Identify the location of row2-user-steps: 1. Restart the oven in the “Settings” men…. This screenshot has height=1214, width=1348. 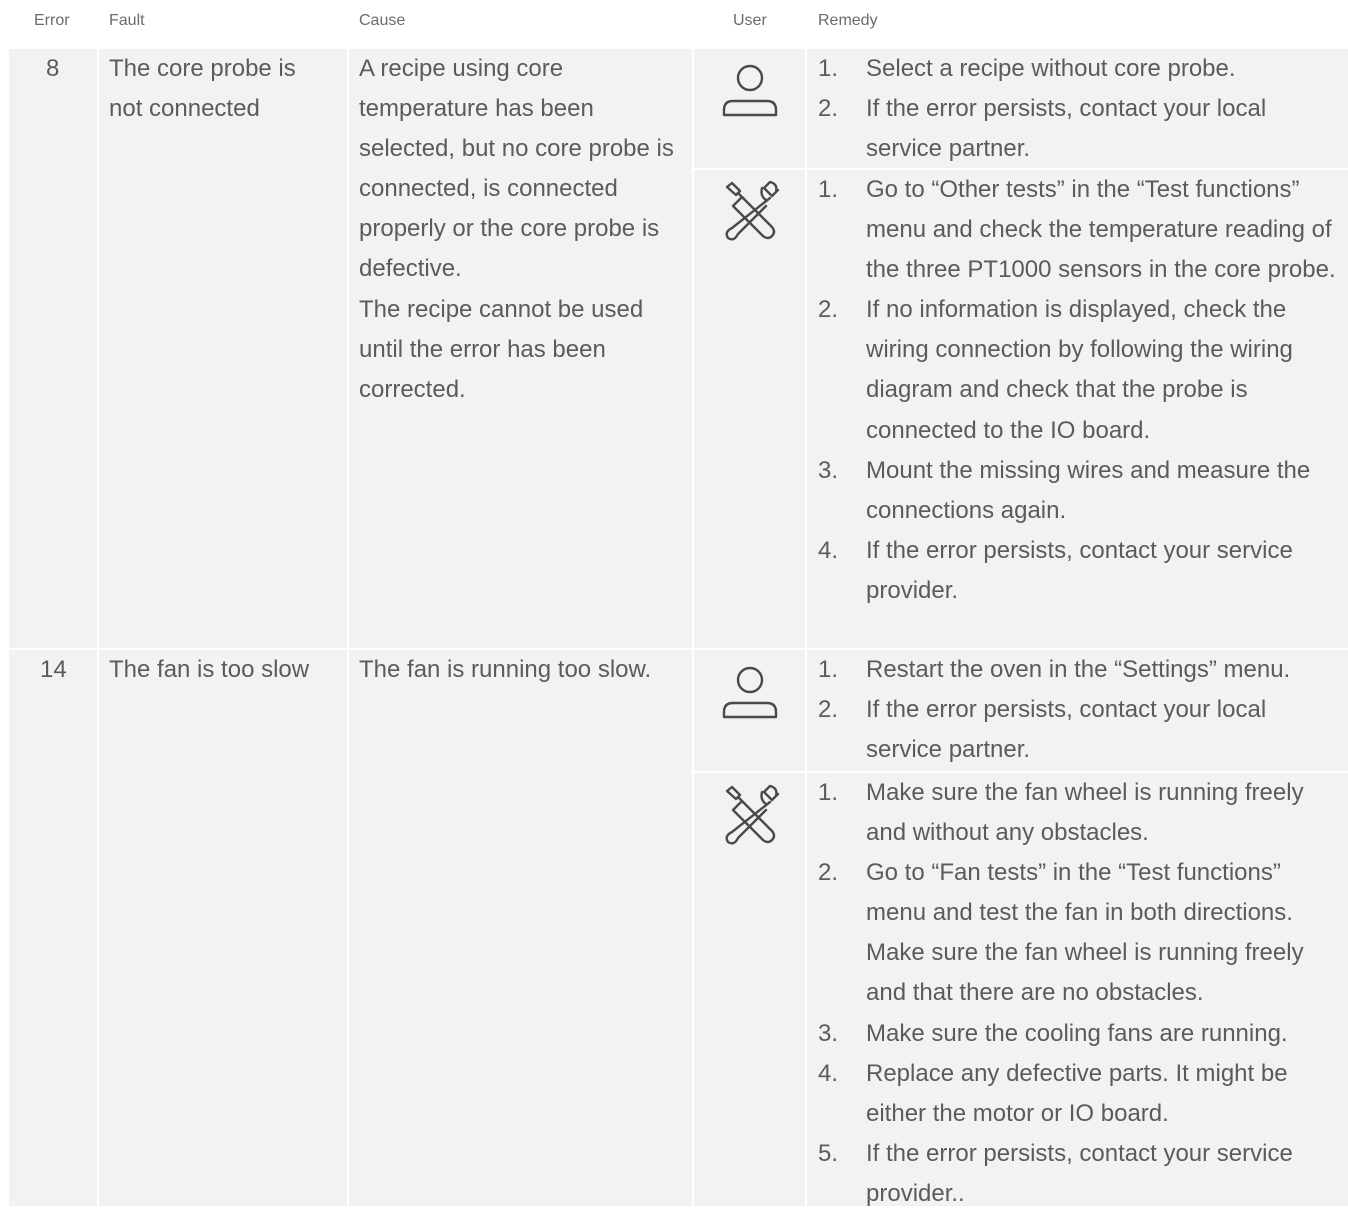
(1082, 710).